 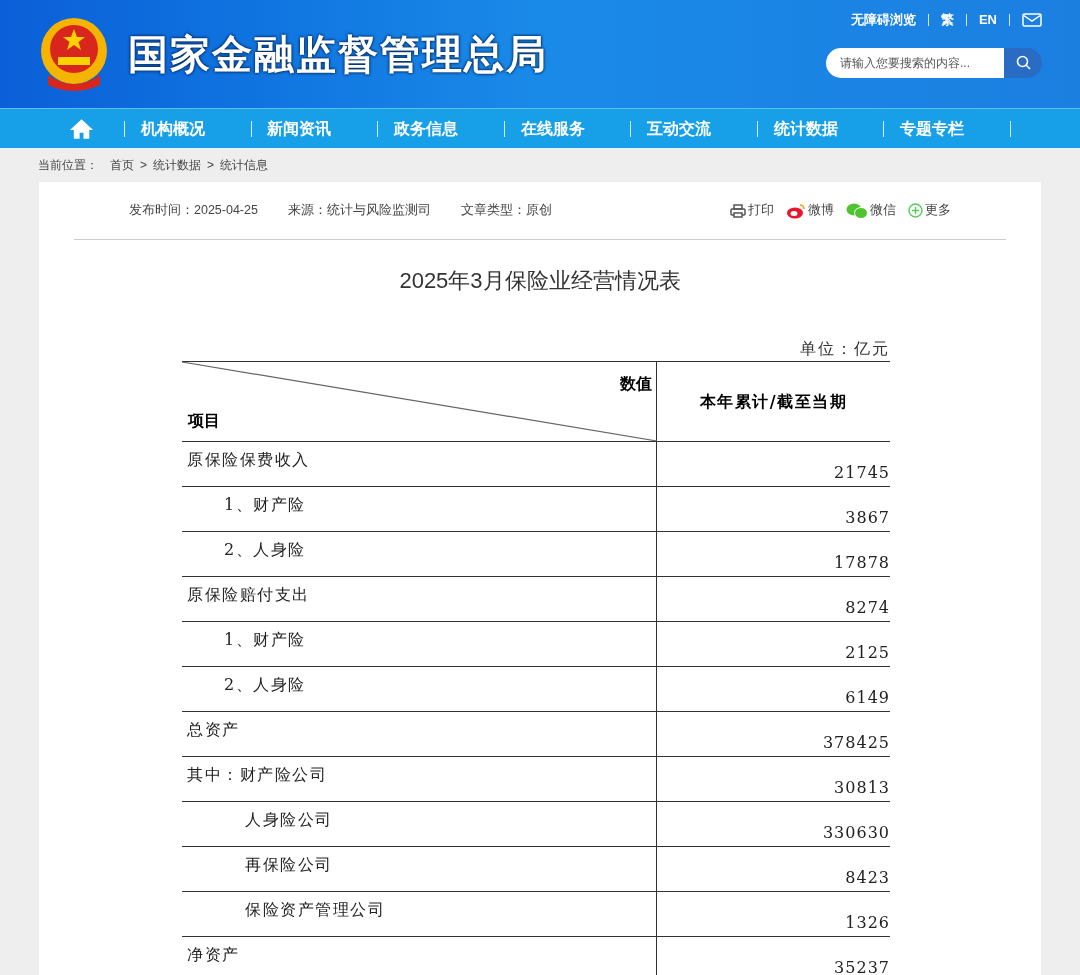 I want to click on mail-icon, so click(x=1032, y=19).